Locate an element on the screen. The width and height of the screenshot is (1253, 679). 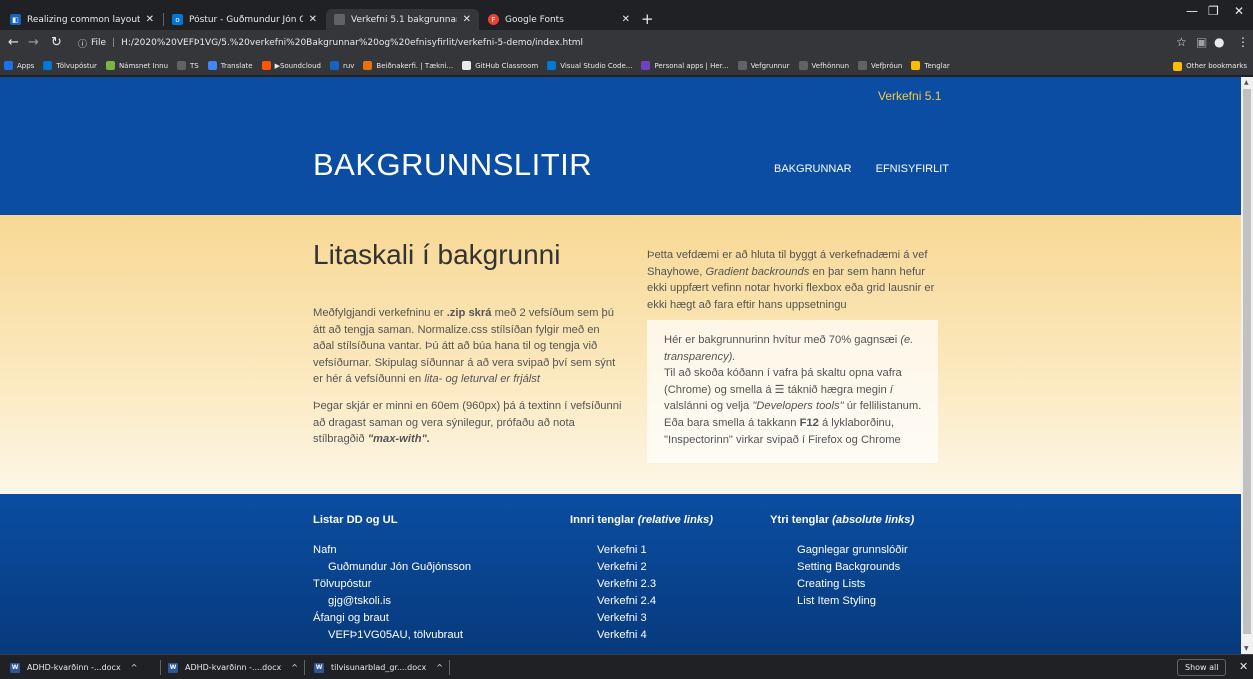
definition-term: Tölvupóstur is located at coordinates (342, 584).